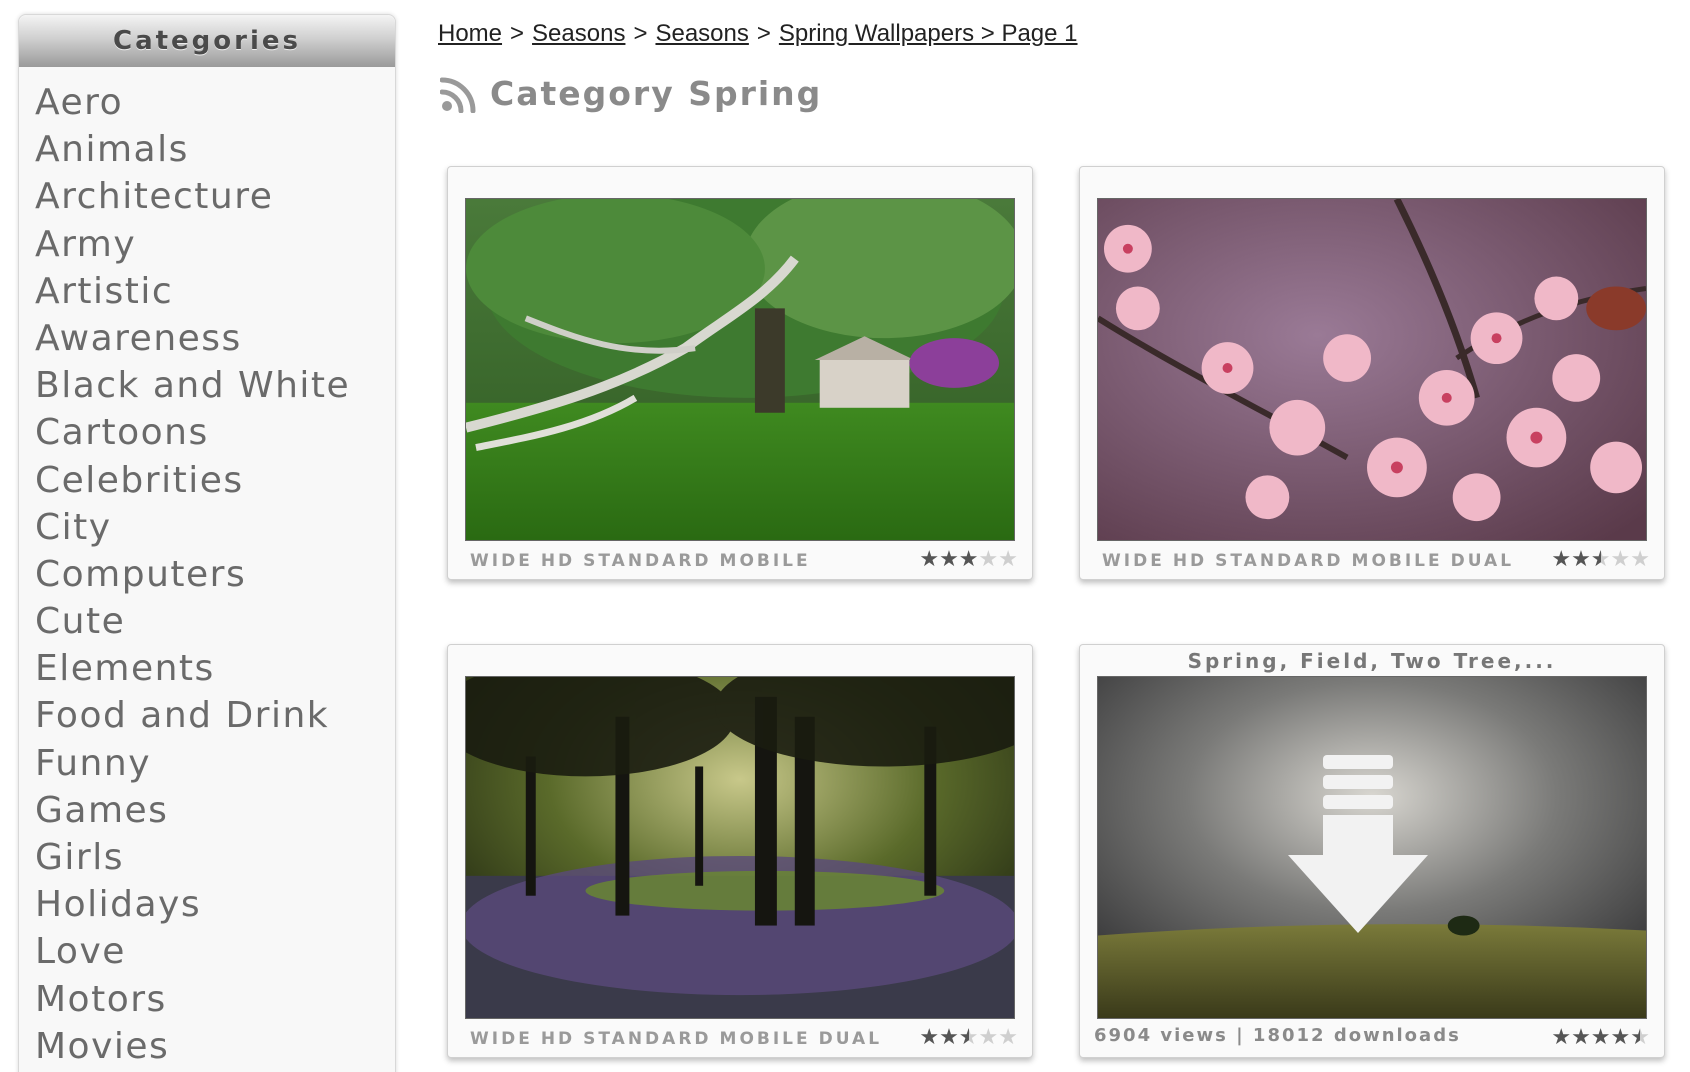  I want to click on forest-bluebells-image, so click(740, 847).